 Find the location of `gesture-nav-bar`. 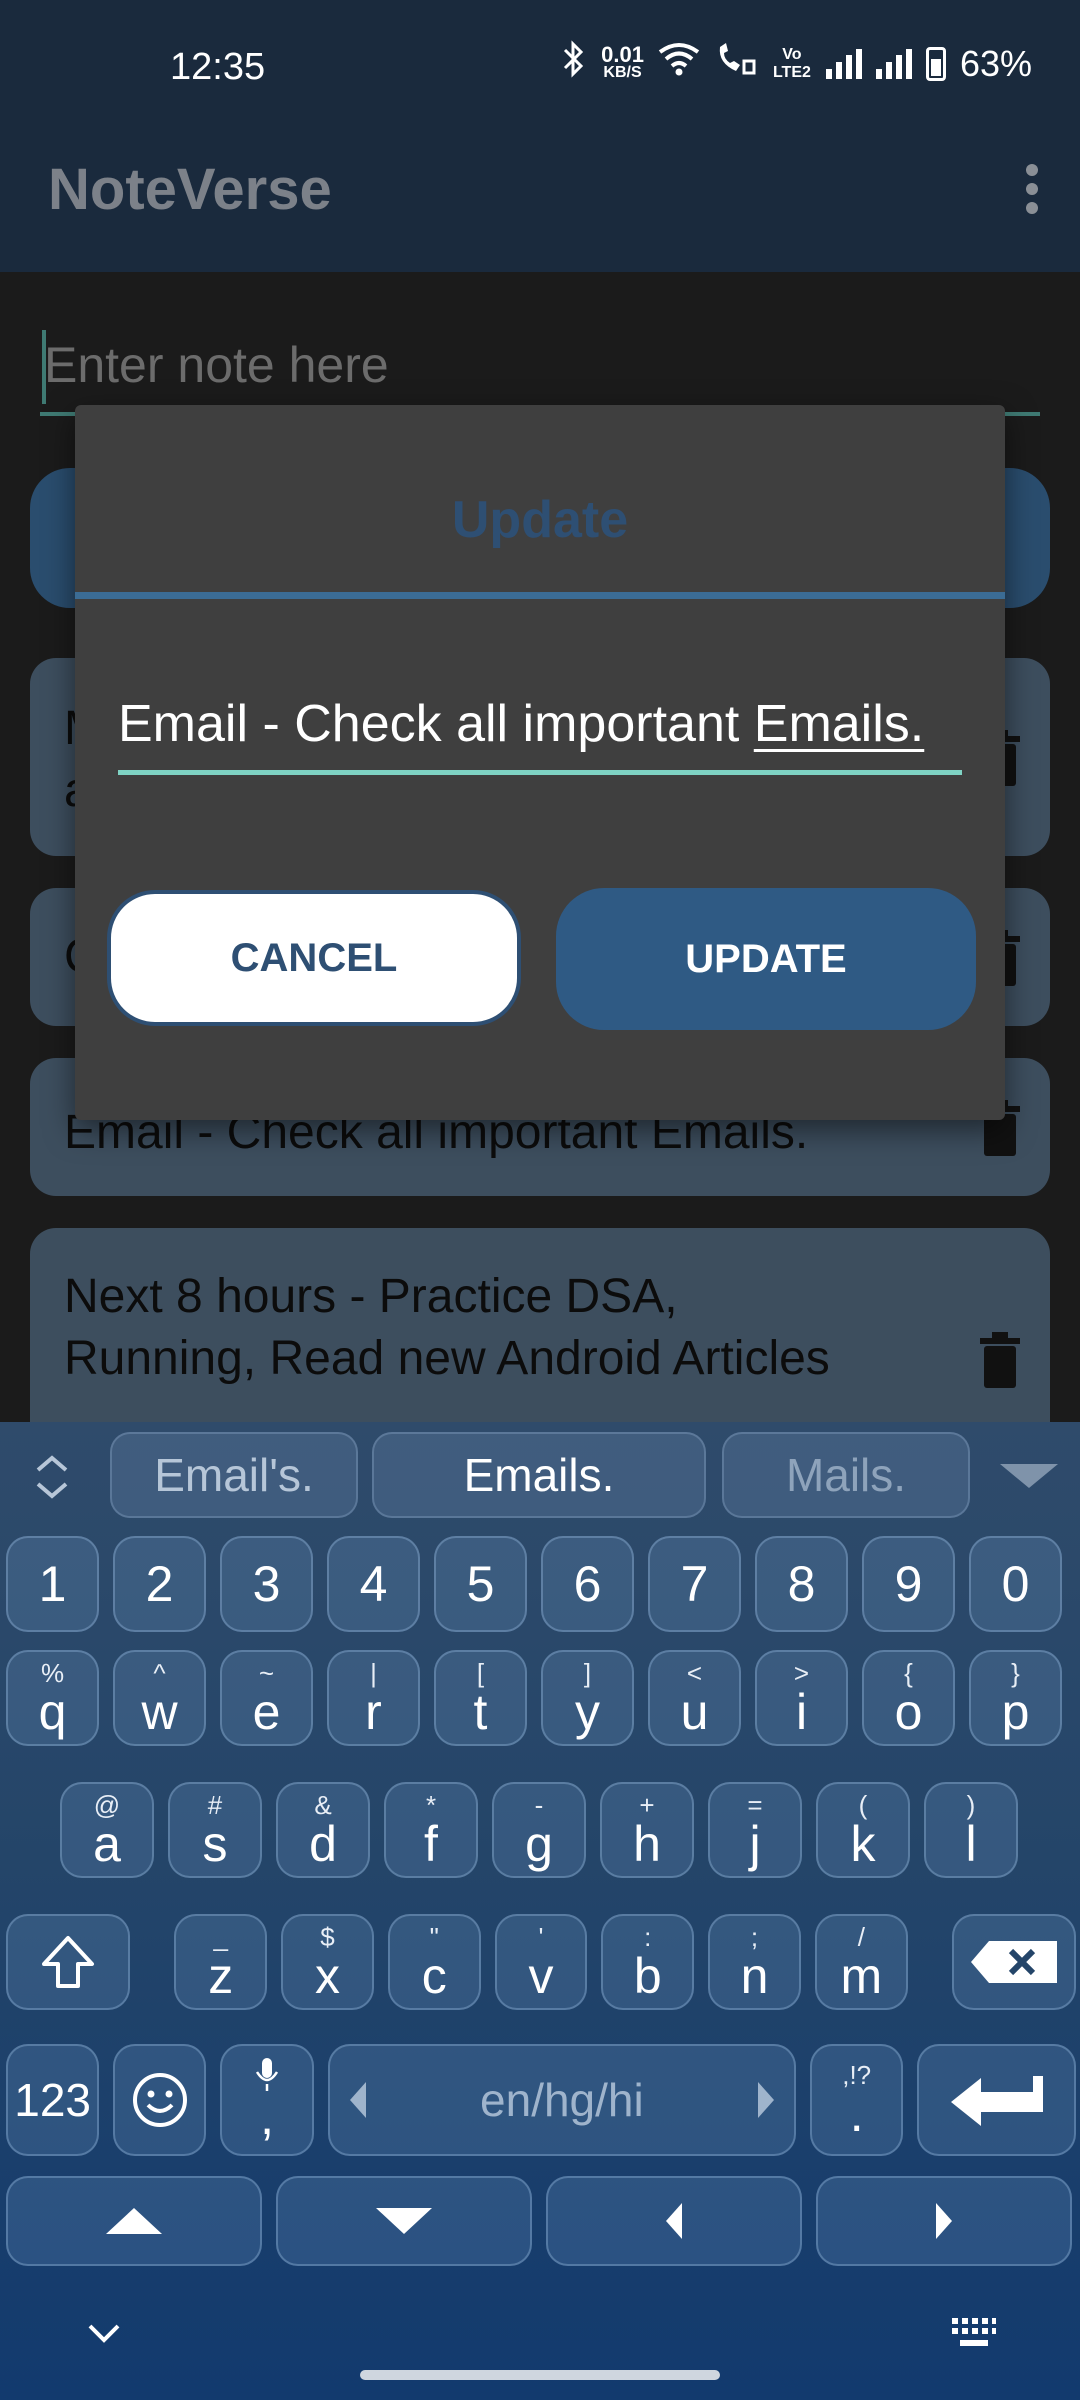

gesture-nav-bar is located at coordinates (540, 2375).